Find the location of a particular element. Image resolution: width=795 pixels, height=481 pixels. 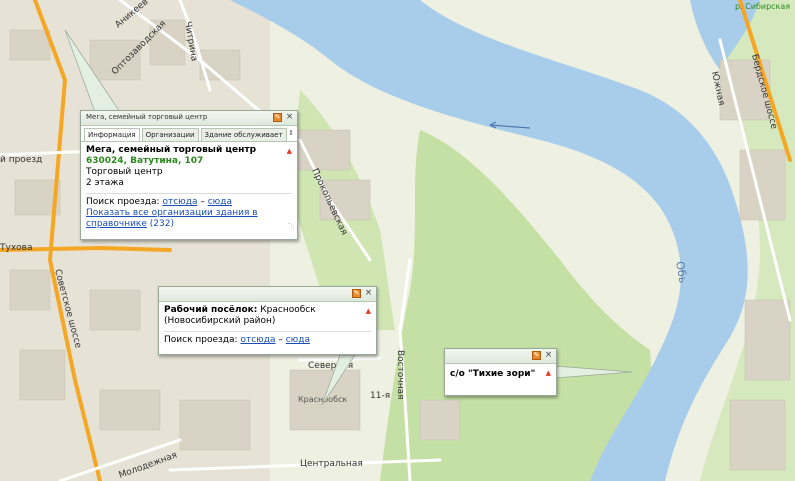

map-label-vostochnaya: Восточная is located at coordinates (400, 375).